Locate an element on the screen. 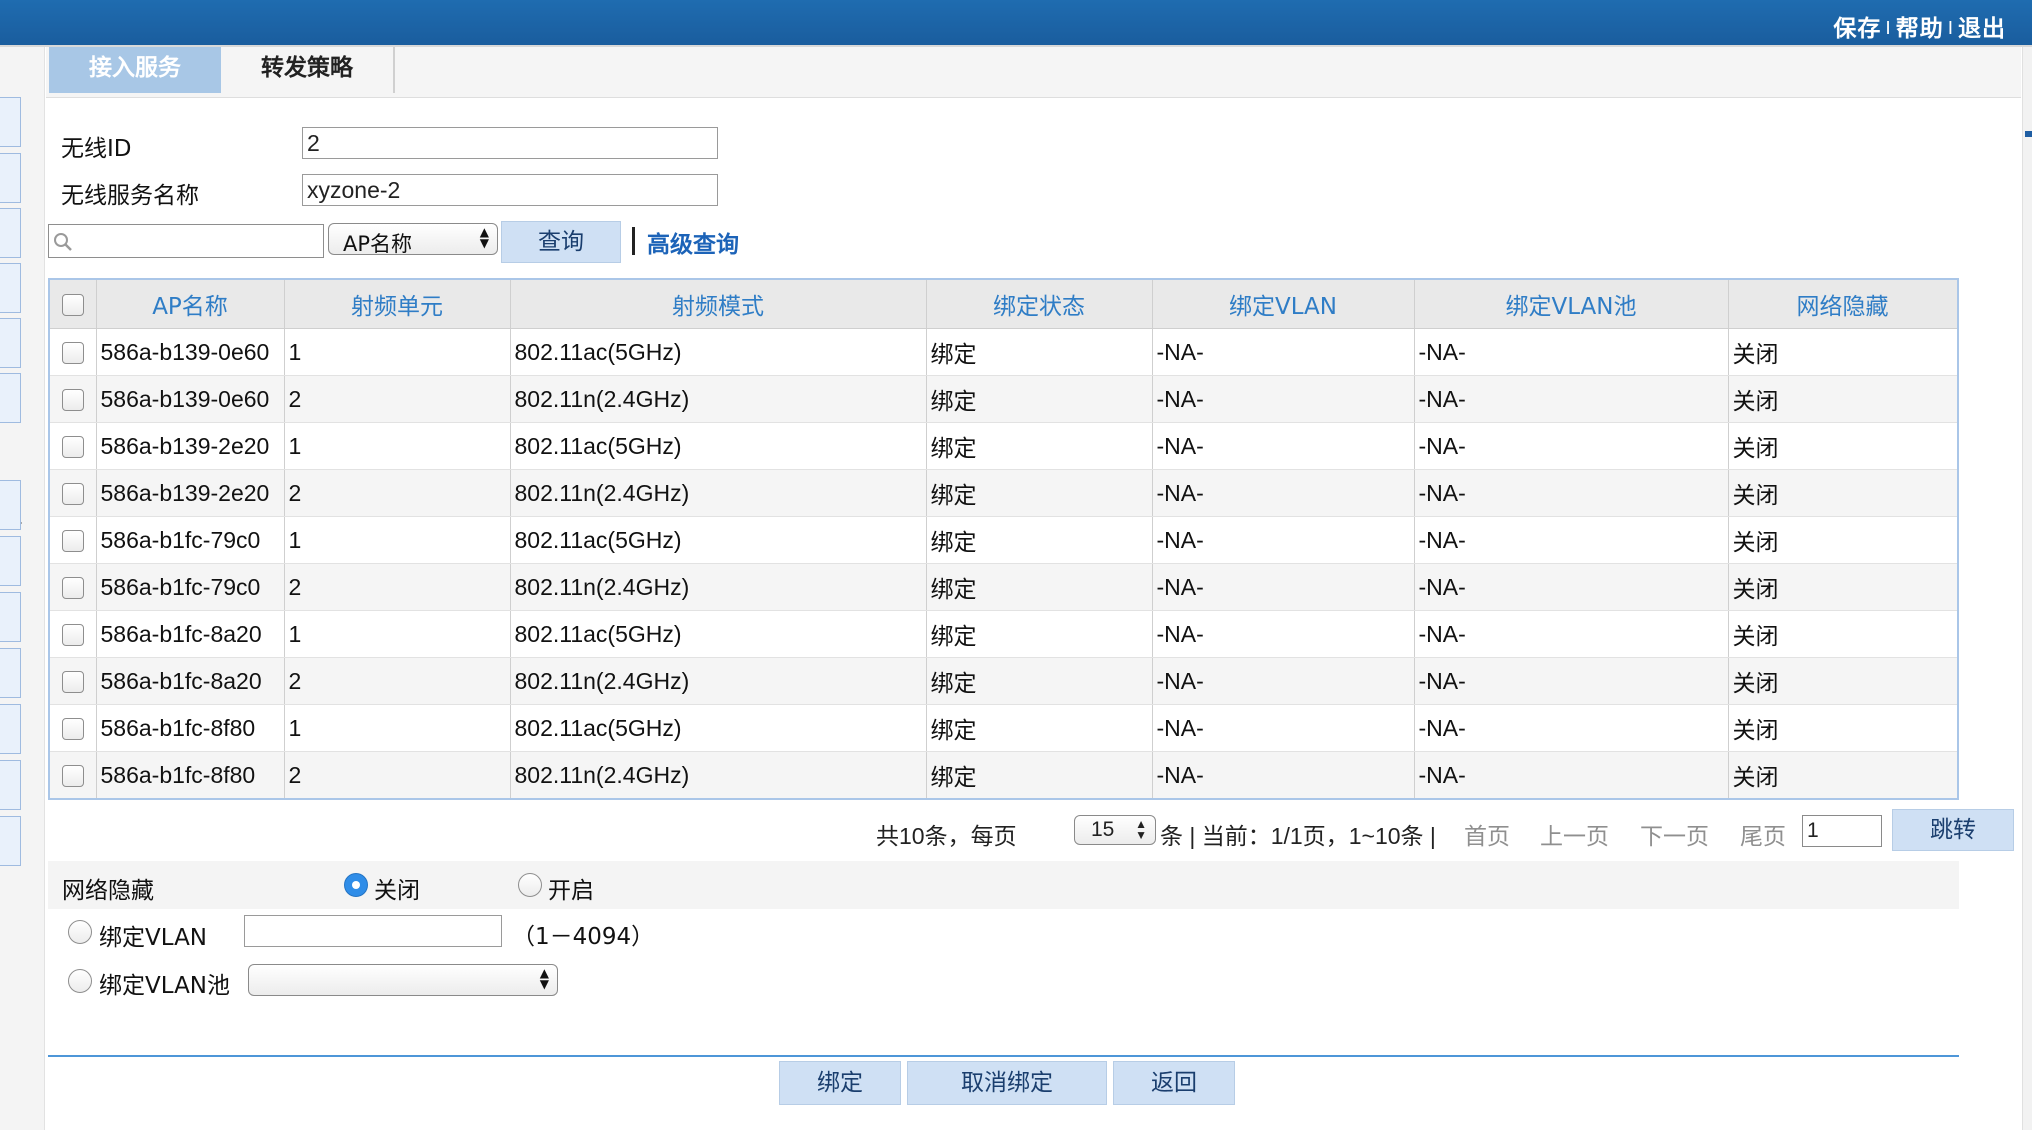 The image size is (2032, 1130). right-scroll-strip is located at coordinates (2027, 588).